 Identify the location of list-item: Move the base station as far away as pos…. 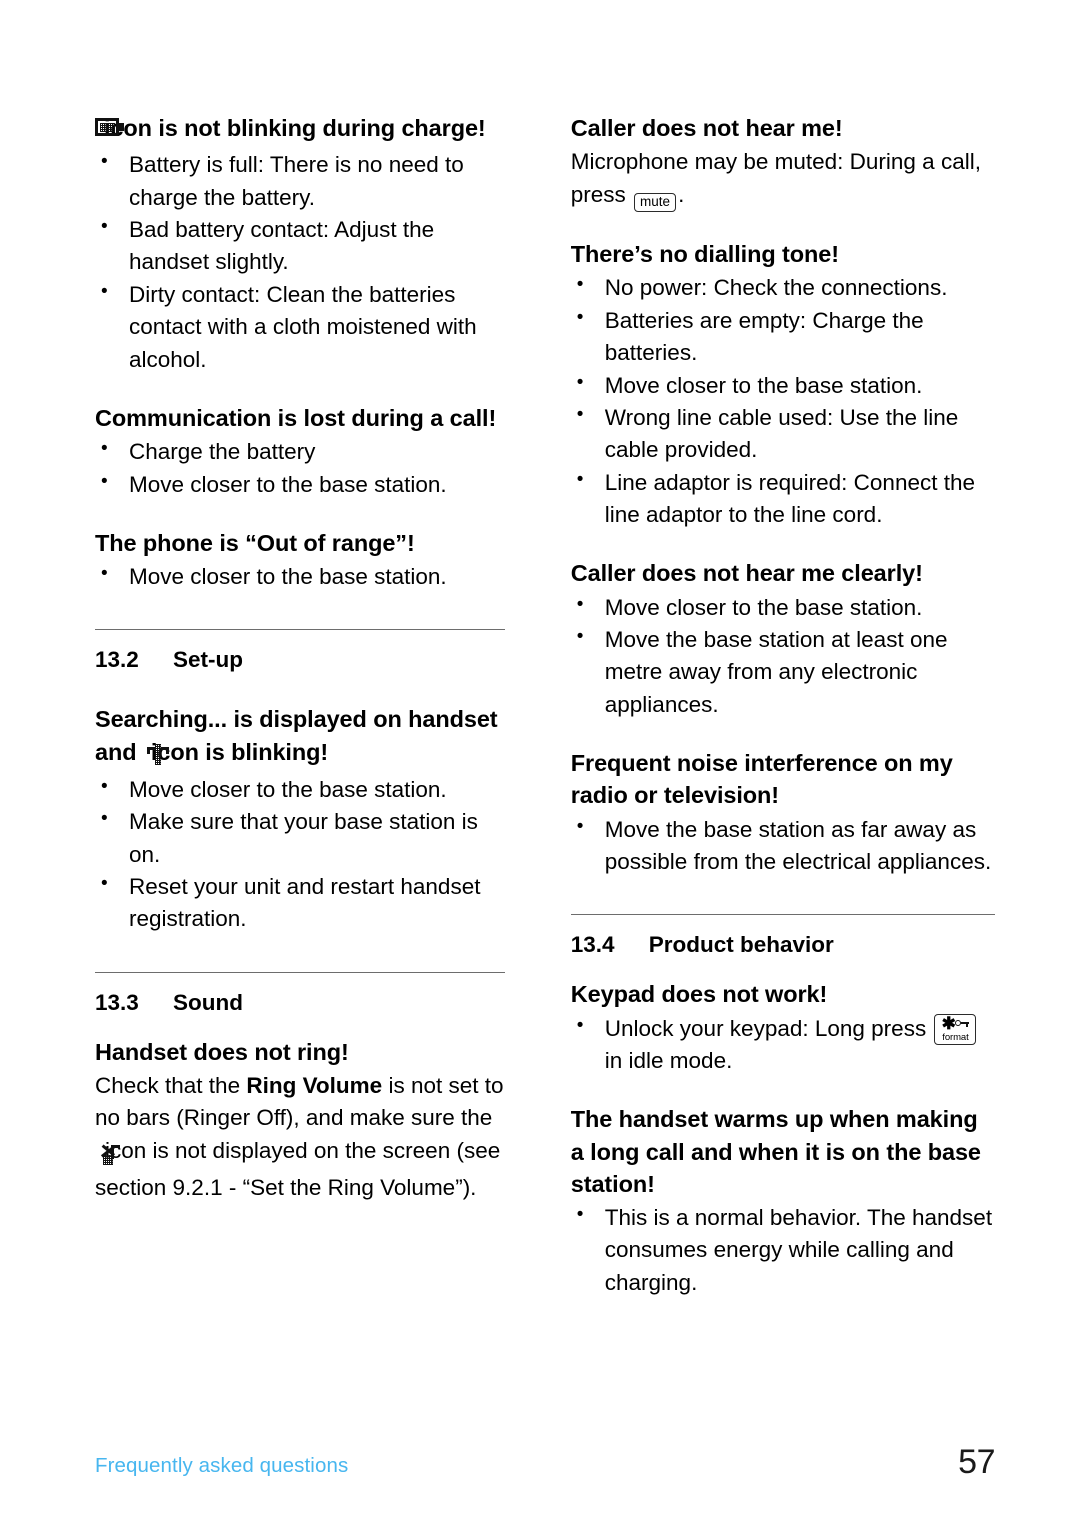
(783, 846).